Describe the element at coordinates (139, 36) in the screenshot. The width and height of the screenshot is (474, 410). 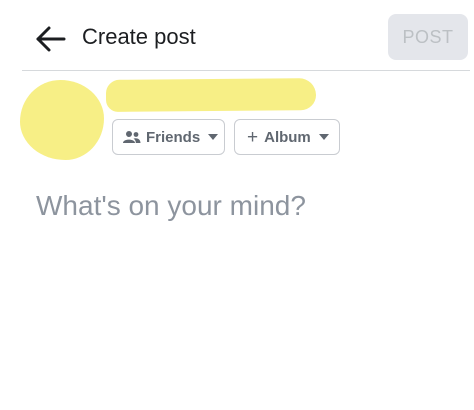
I see `page-title: Create post` at that location.